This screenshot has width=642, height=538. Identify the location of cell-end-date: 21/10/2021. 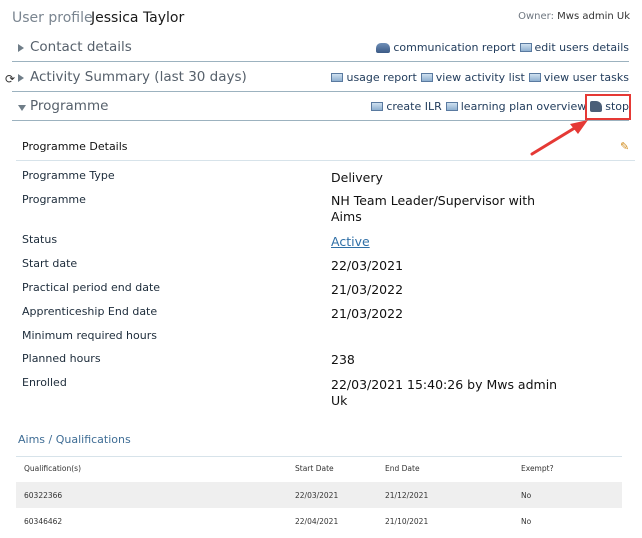
(407, 521).